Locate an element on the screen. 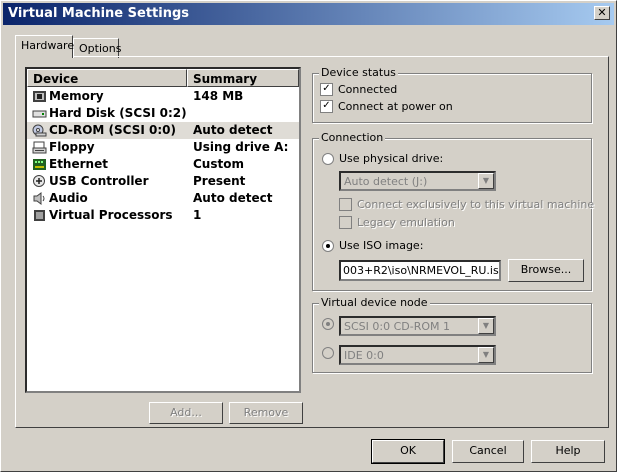  connection-title: Connection is located at coordinates (352, 137).